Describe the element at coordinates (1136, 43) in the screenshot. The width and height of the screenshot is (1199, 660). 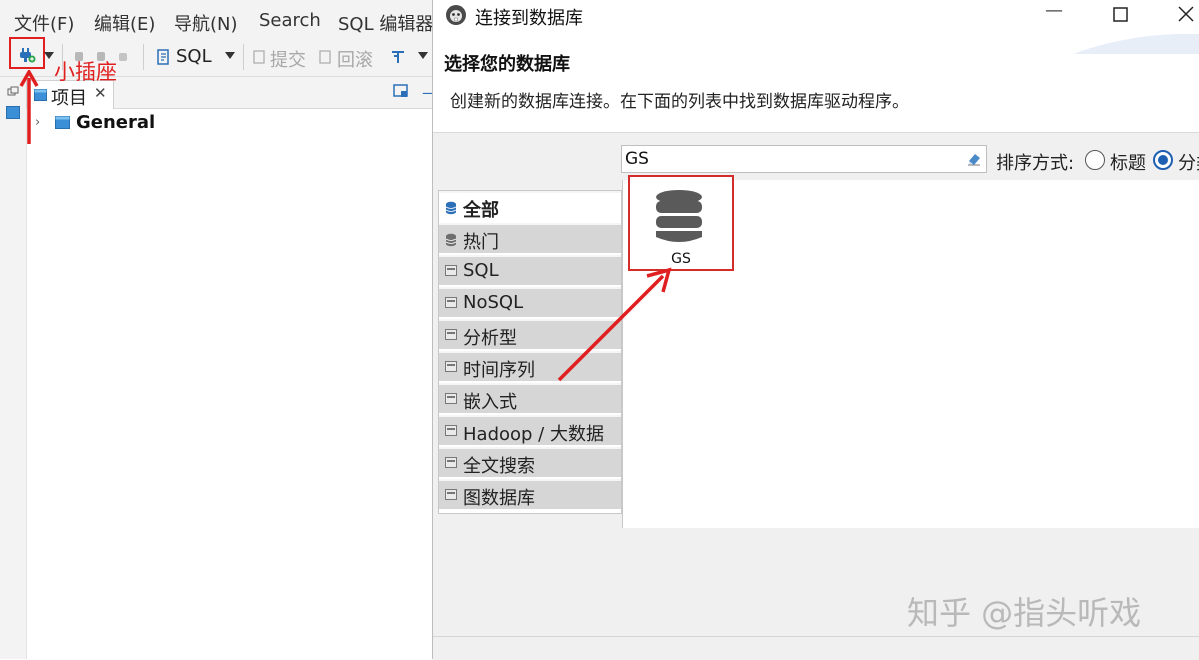
I see `header-decoration` at that location.